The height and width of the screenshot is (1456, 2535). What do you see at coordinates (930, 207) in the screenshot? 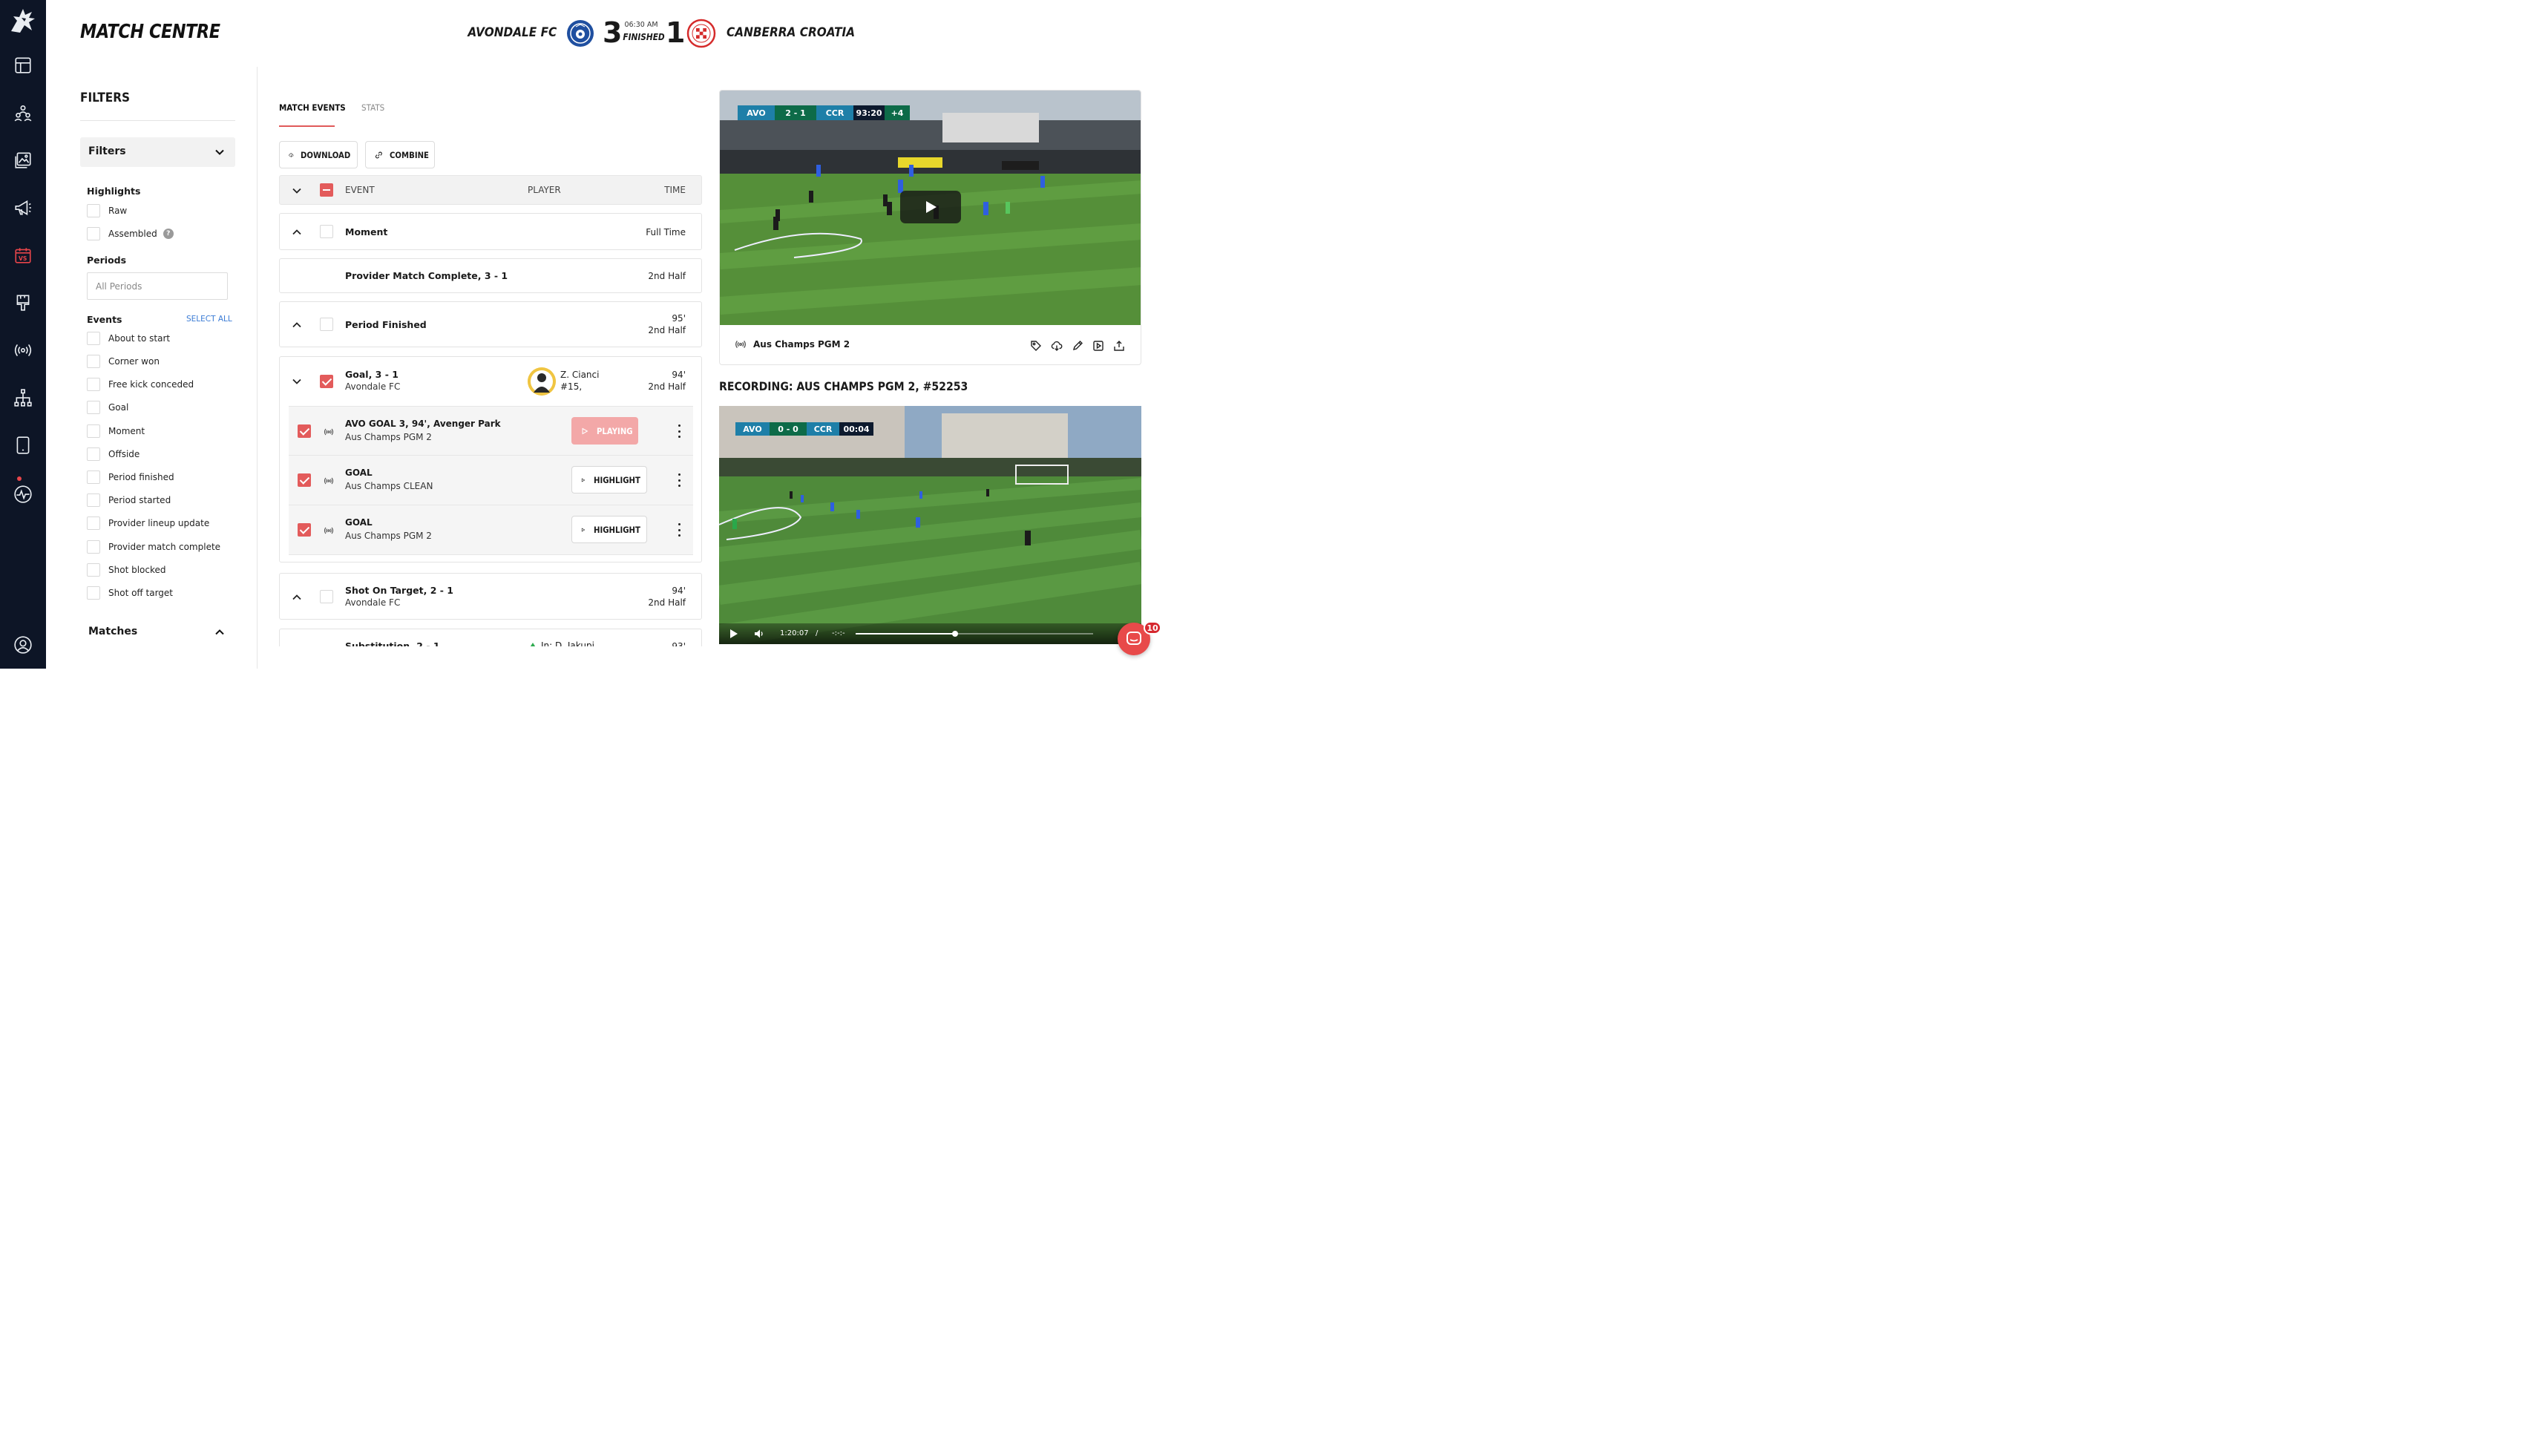
I see `play-button` at bounding box center [930, 207].